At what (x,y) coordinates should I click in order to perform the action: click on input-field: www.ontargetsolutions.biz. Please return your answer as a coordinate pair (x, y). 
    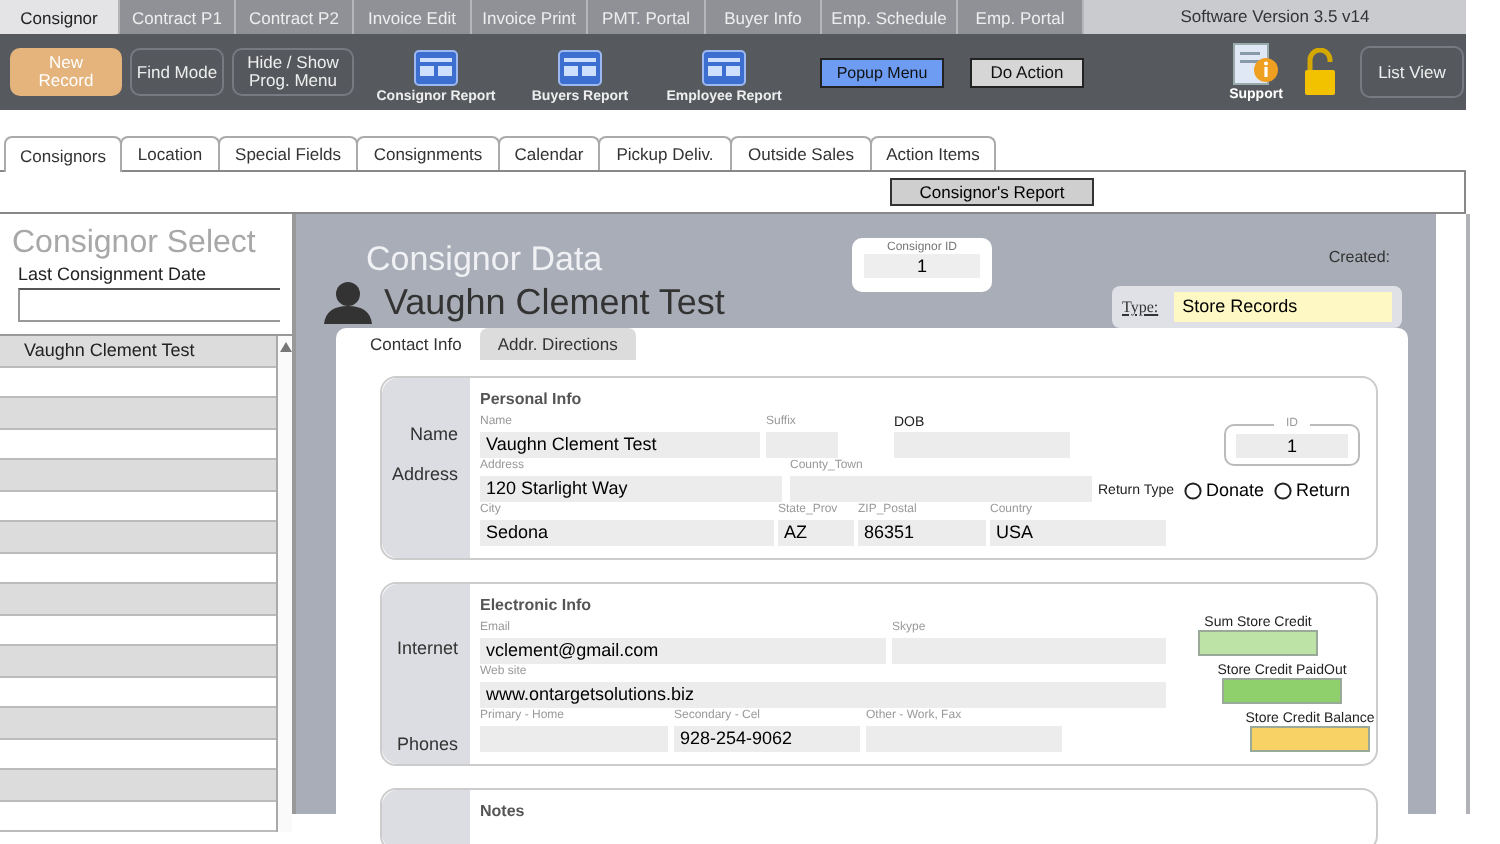
    Looking at the image, I should click on (823, 695).